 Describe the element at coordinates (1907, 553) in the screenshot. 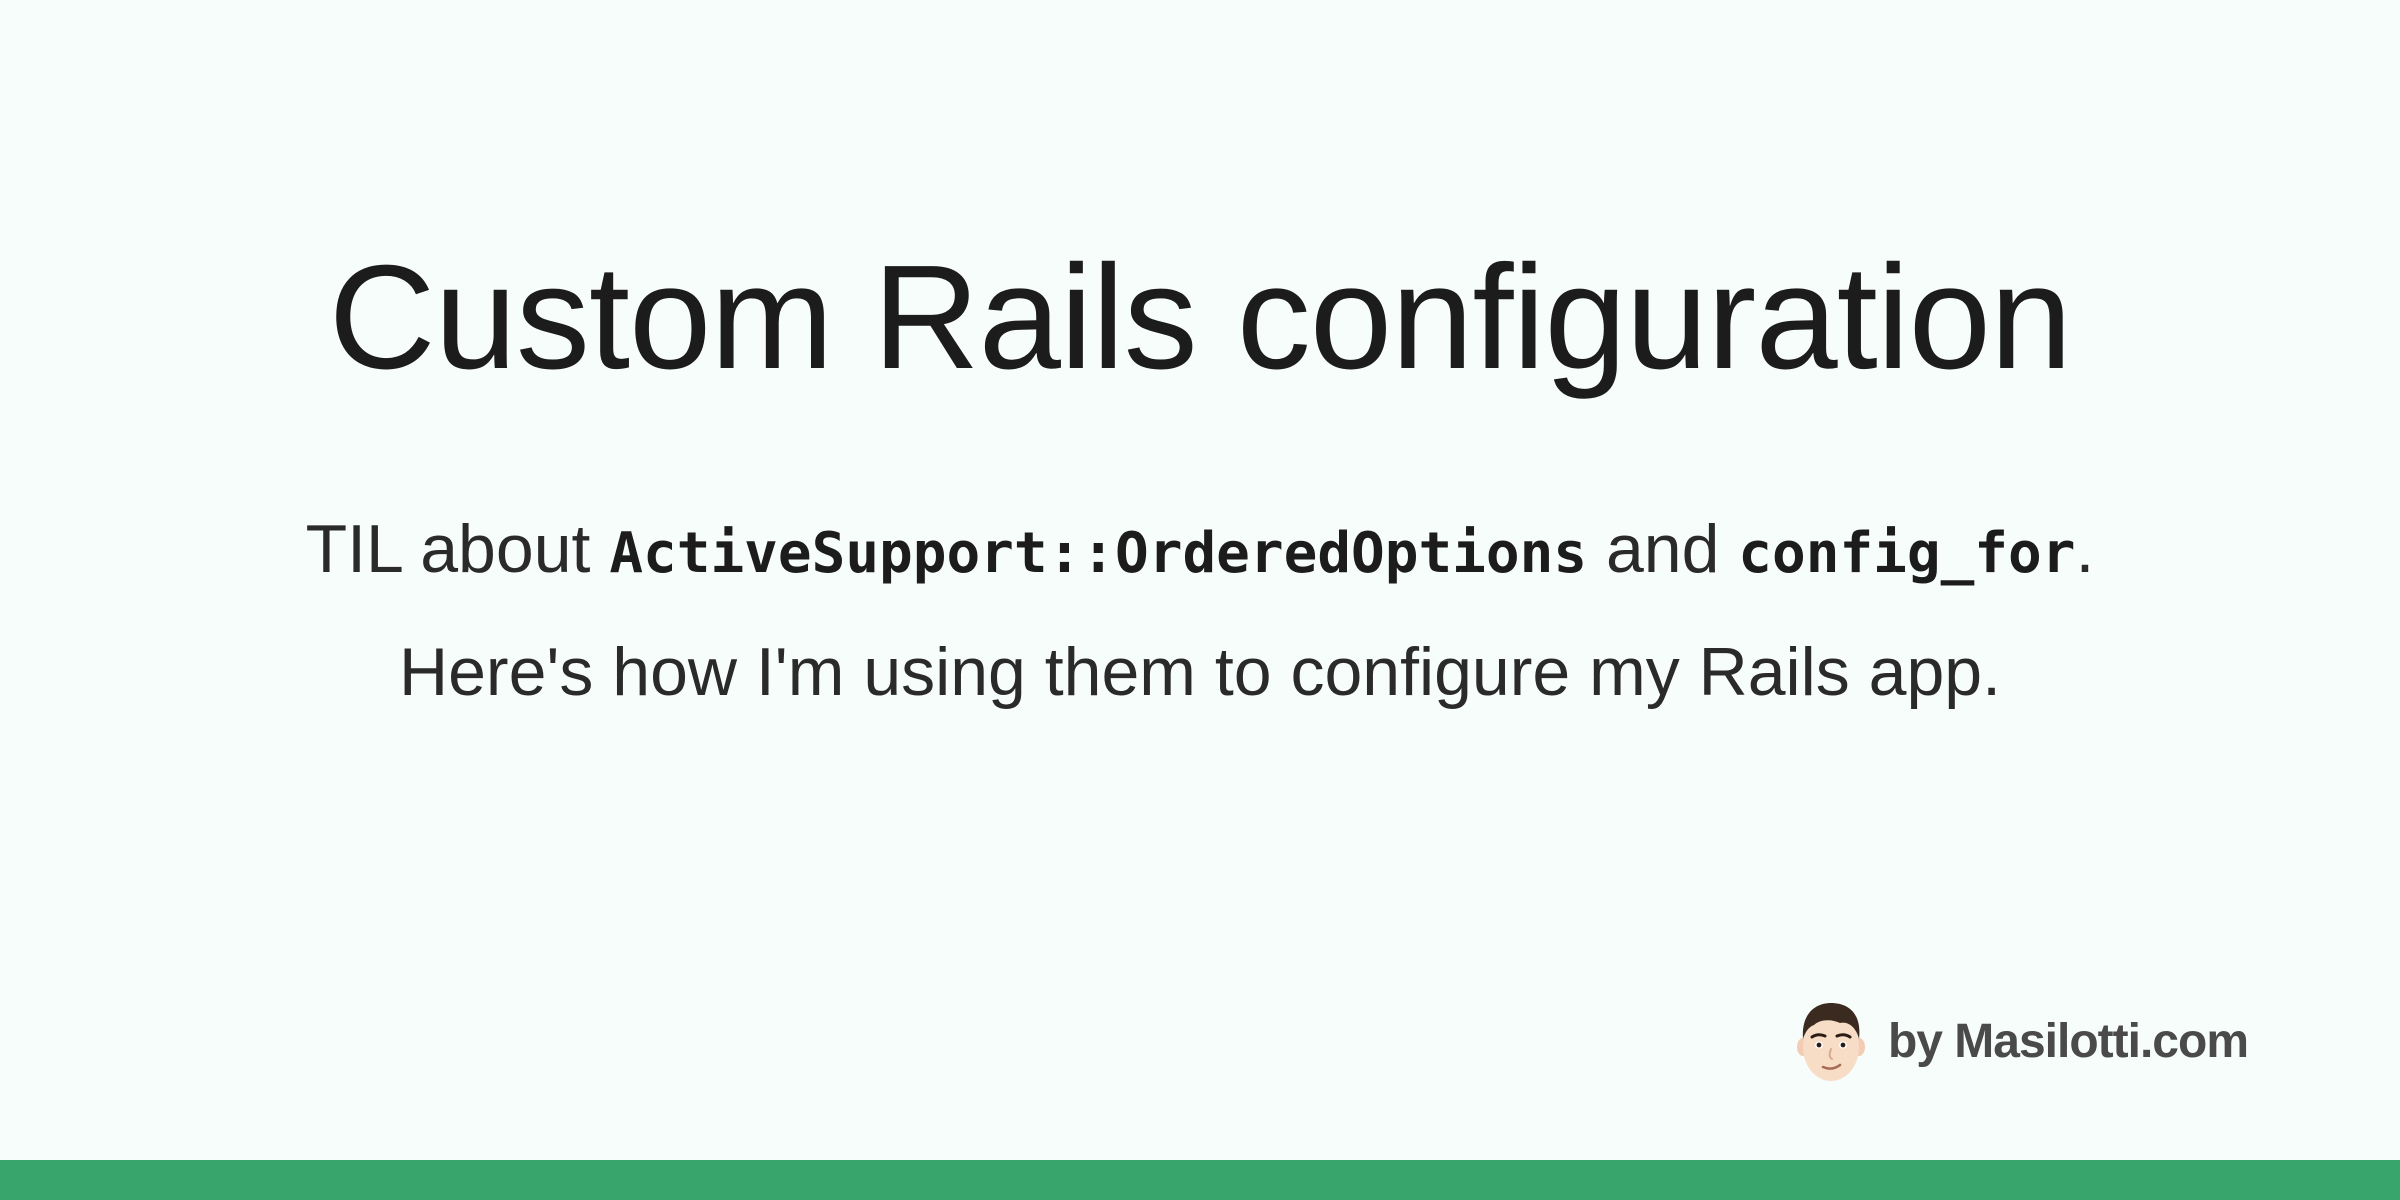

I see `code-config-for: config_for` at that location.